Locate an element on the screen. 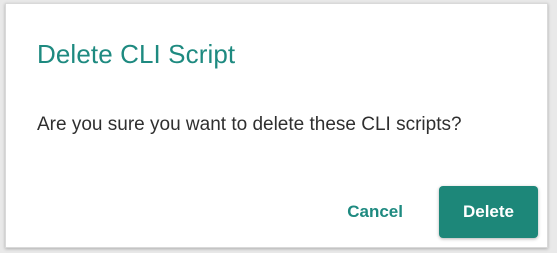 The height and width of the screenshot is (253, 557). delete-button: Delete is located at coordinates (488, 212).